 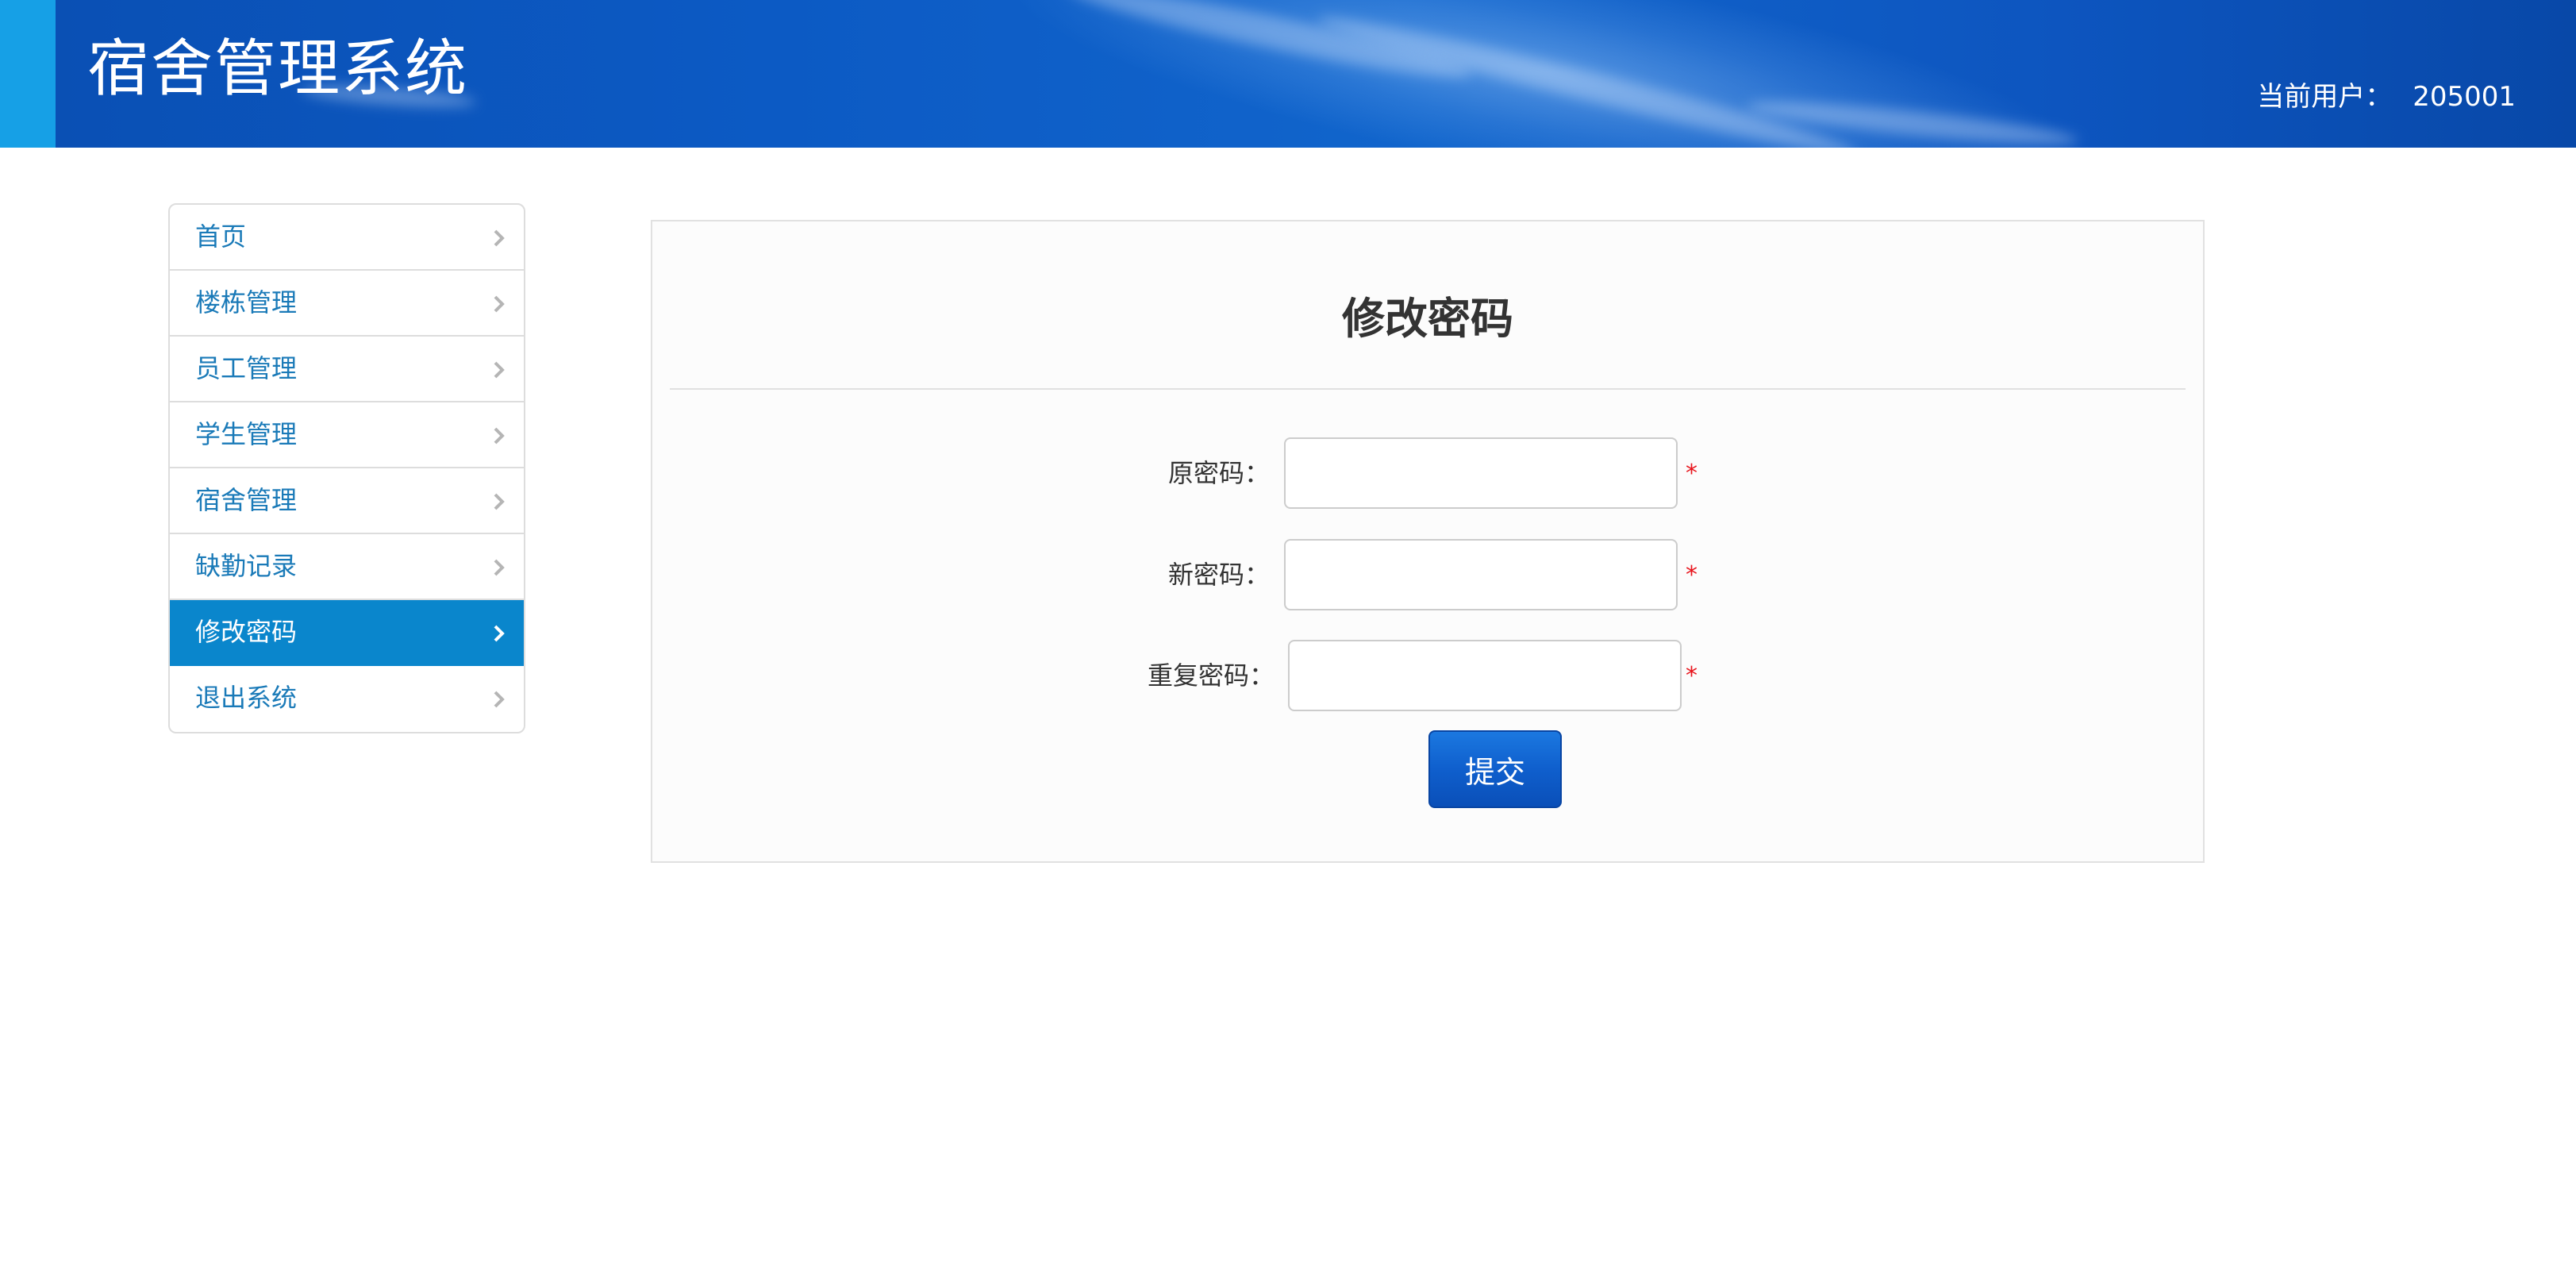 I want to click on form-row-new-password: 新密码： *, so click(x=1427, y=574).